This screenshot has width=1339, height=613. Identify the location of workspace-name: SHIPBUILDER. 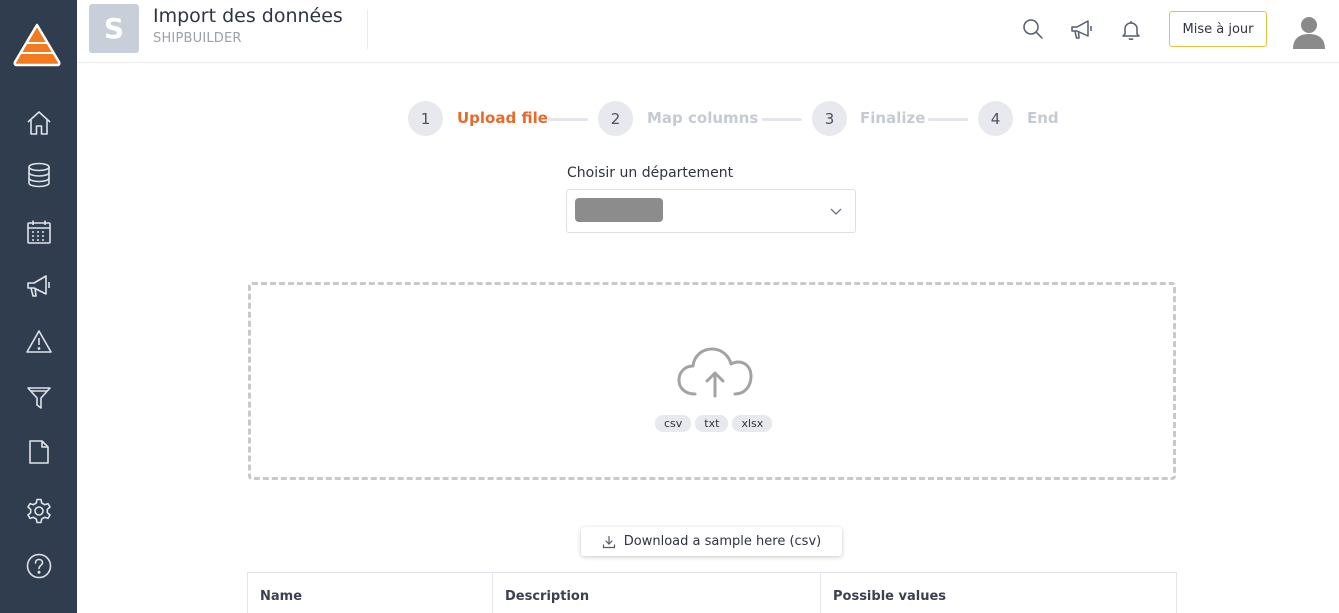
(197, 38).